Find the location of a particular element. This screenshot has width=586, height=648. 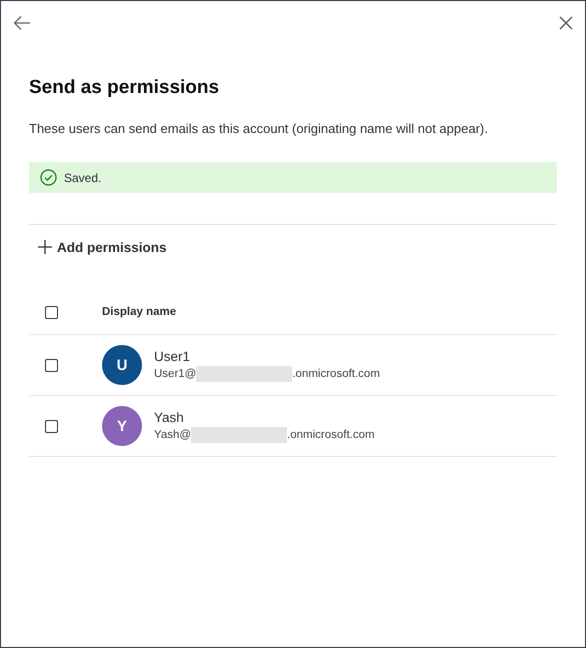

email-prefix: Yash@ is located at coordinates (173, 434).